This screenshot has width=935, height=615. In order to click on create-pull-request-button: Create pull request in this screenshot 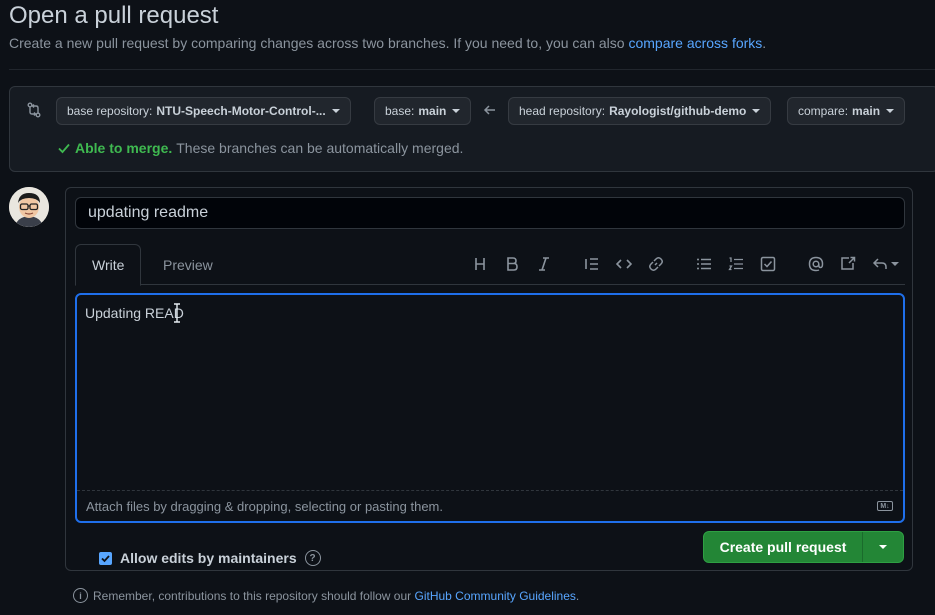, I will do `click(783, 547)`.